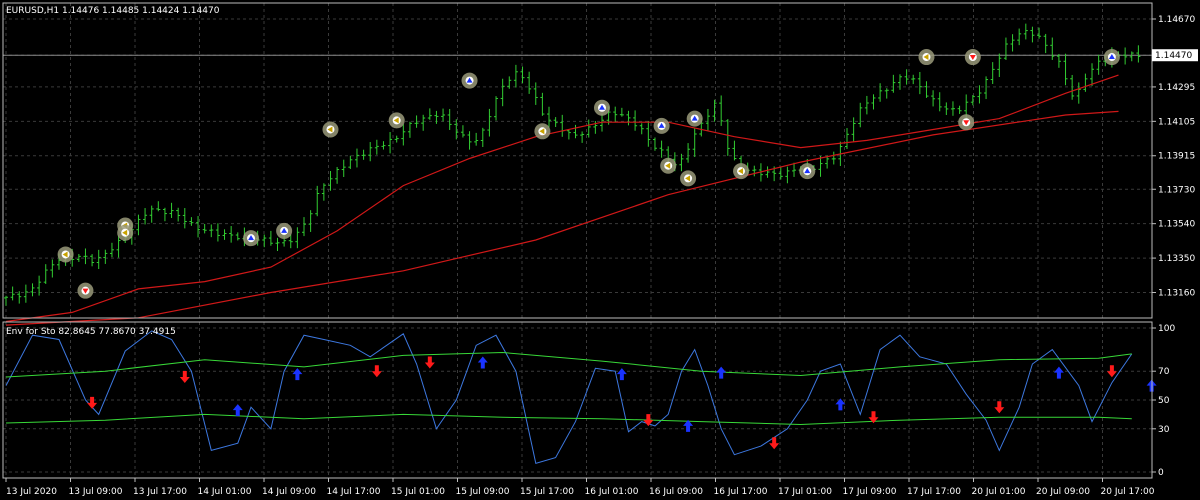 The image size is (1200, 500). What do you see at coordinates (1166, 329) in the screenshot?
I see `y-tick-label: 100` at bounding box center [1166, 329].